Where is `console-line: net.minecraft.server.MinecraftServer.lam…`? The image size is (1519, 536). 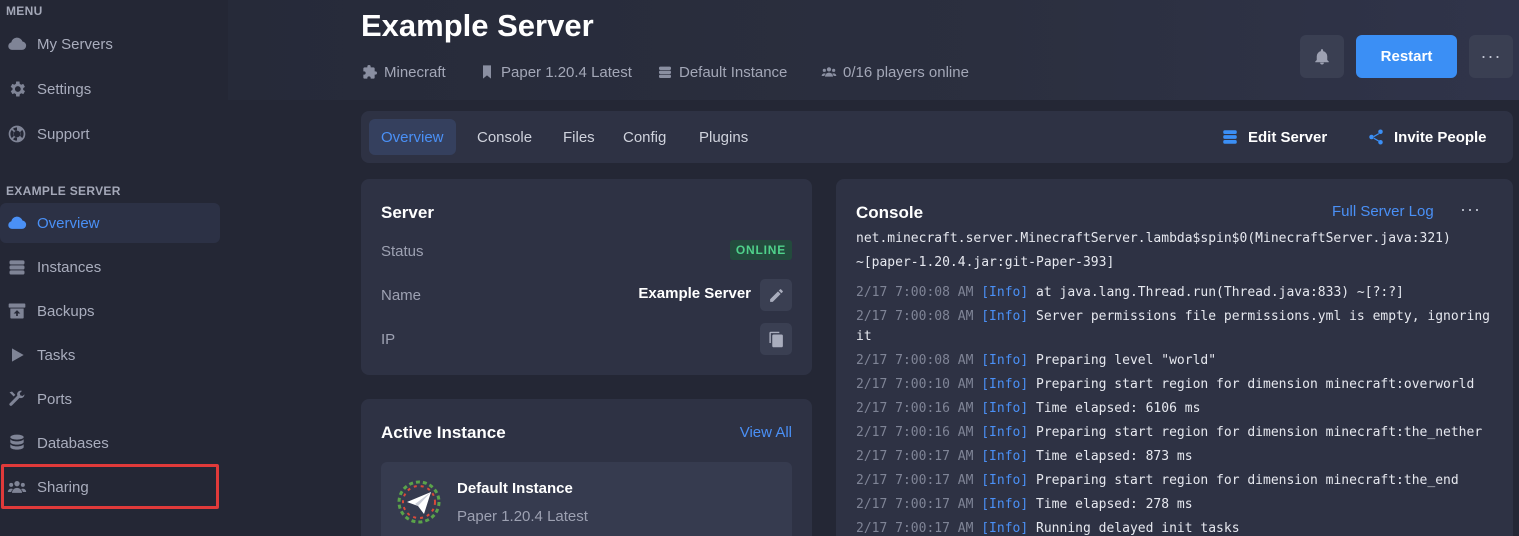
console-line: net.minecraft.server.MinecraftServer.lam… is located at coordinates (1153, 238).